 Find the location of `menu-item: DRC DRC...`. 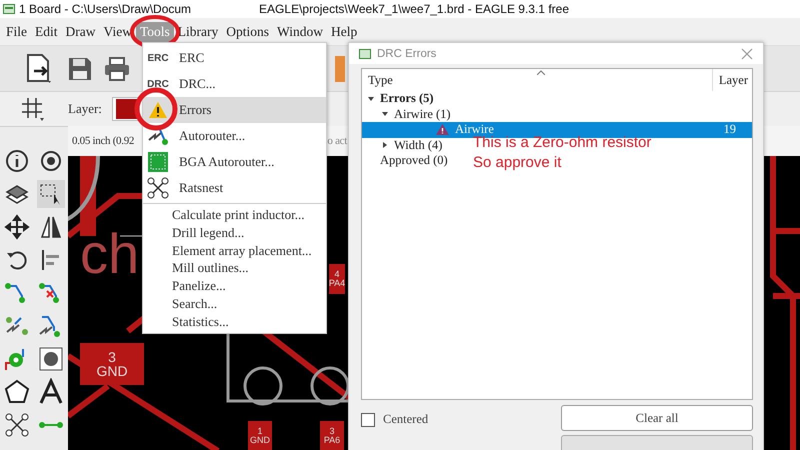

menu-item: DRC DRC... is located at coordinates (234, 84).